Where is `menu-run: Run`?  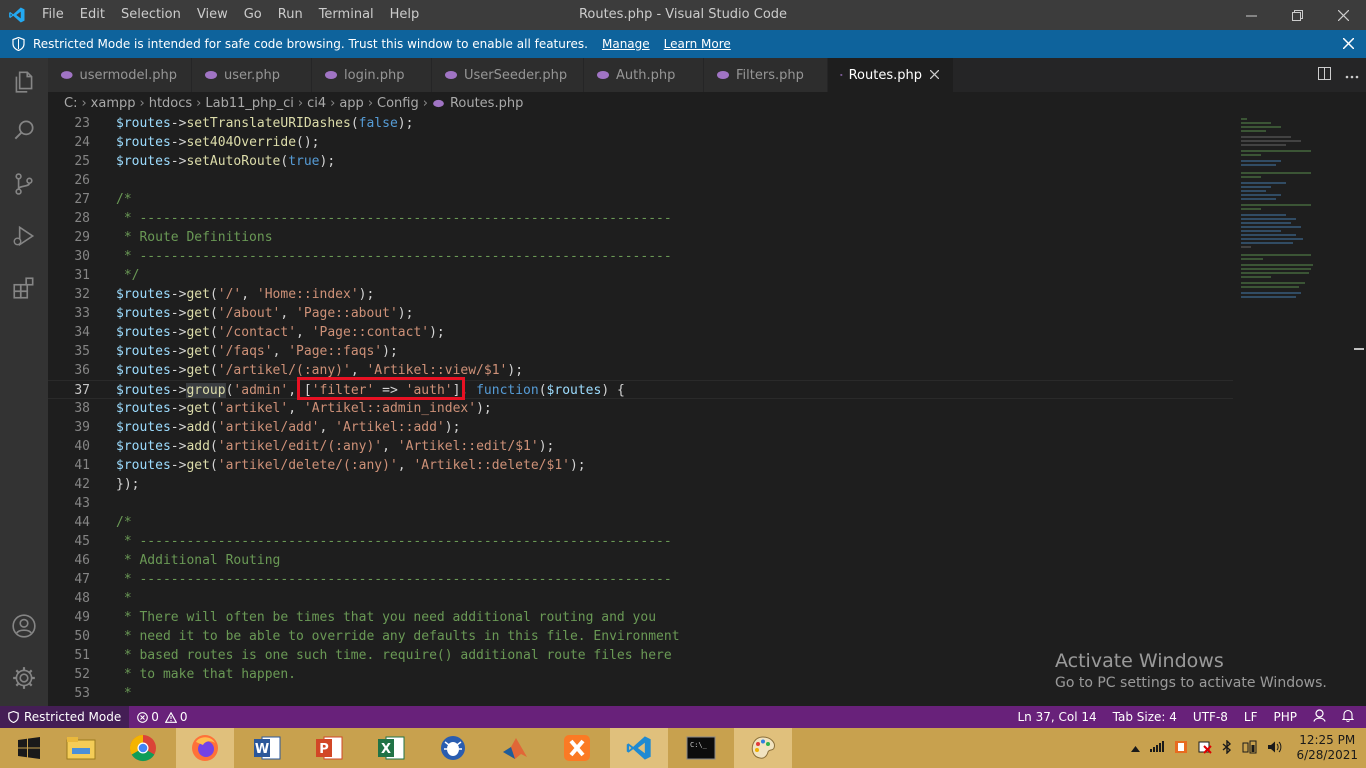 menu-run: Run is located at coordinates (290, 15).